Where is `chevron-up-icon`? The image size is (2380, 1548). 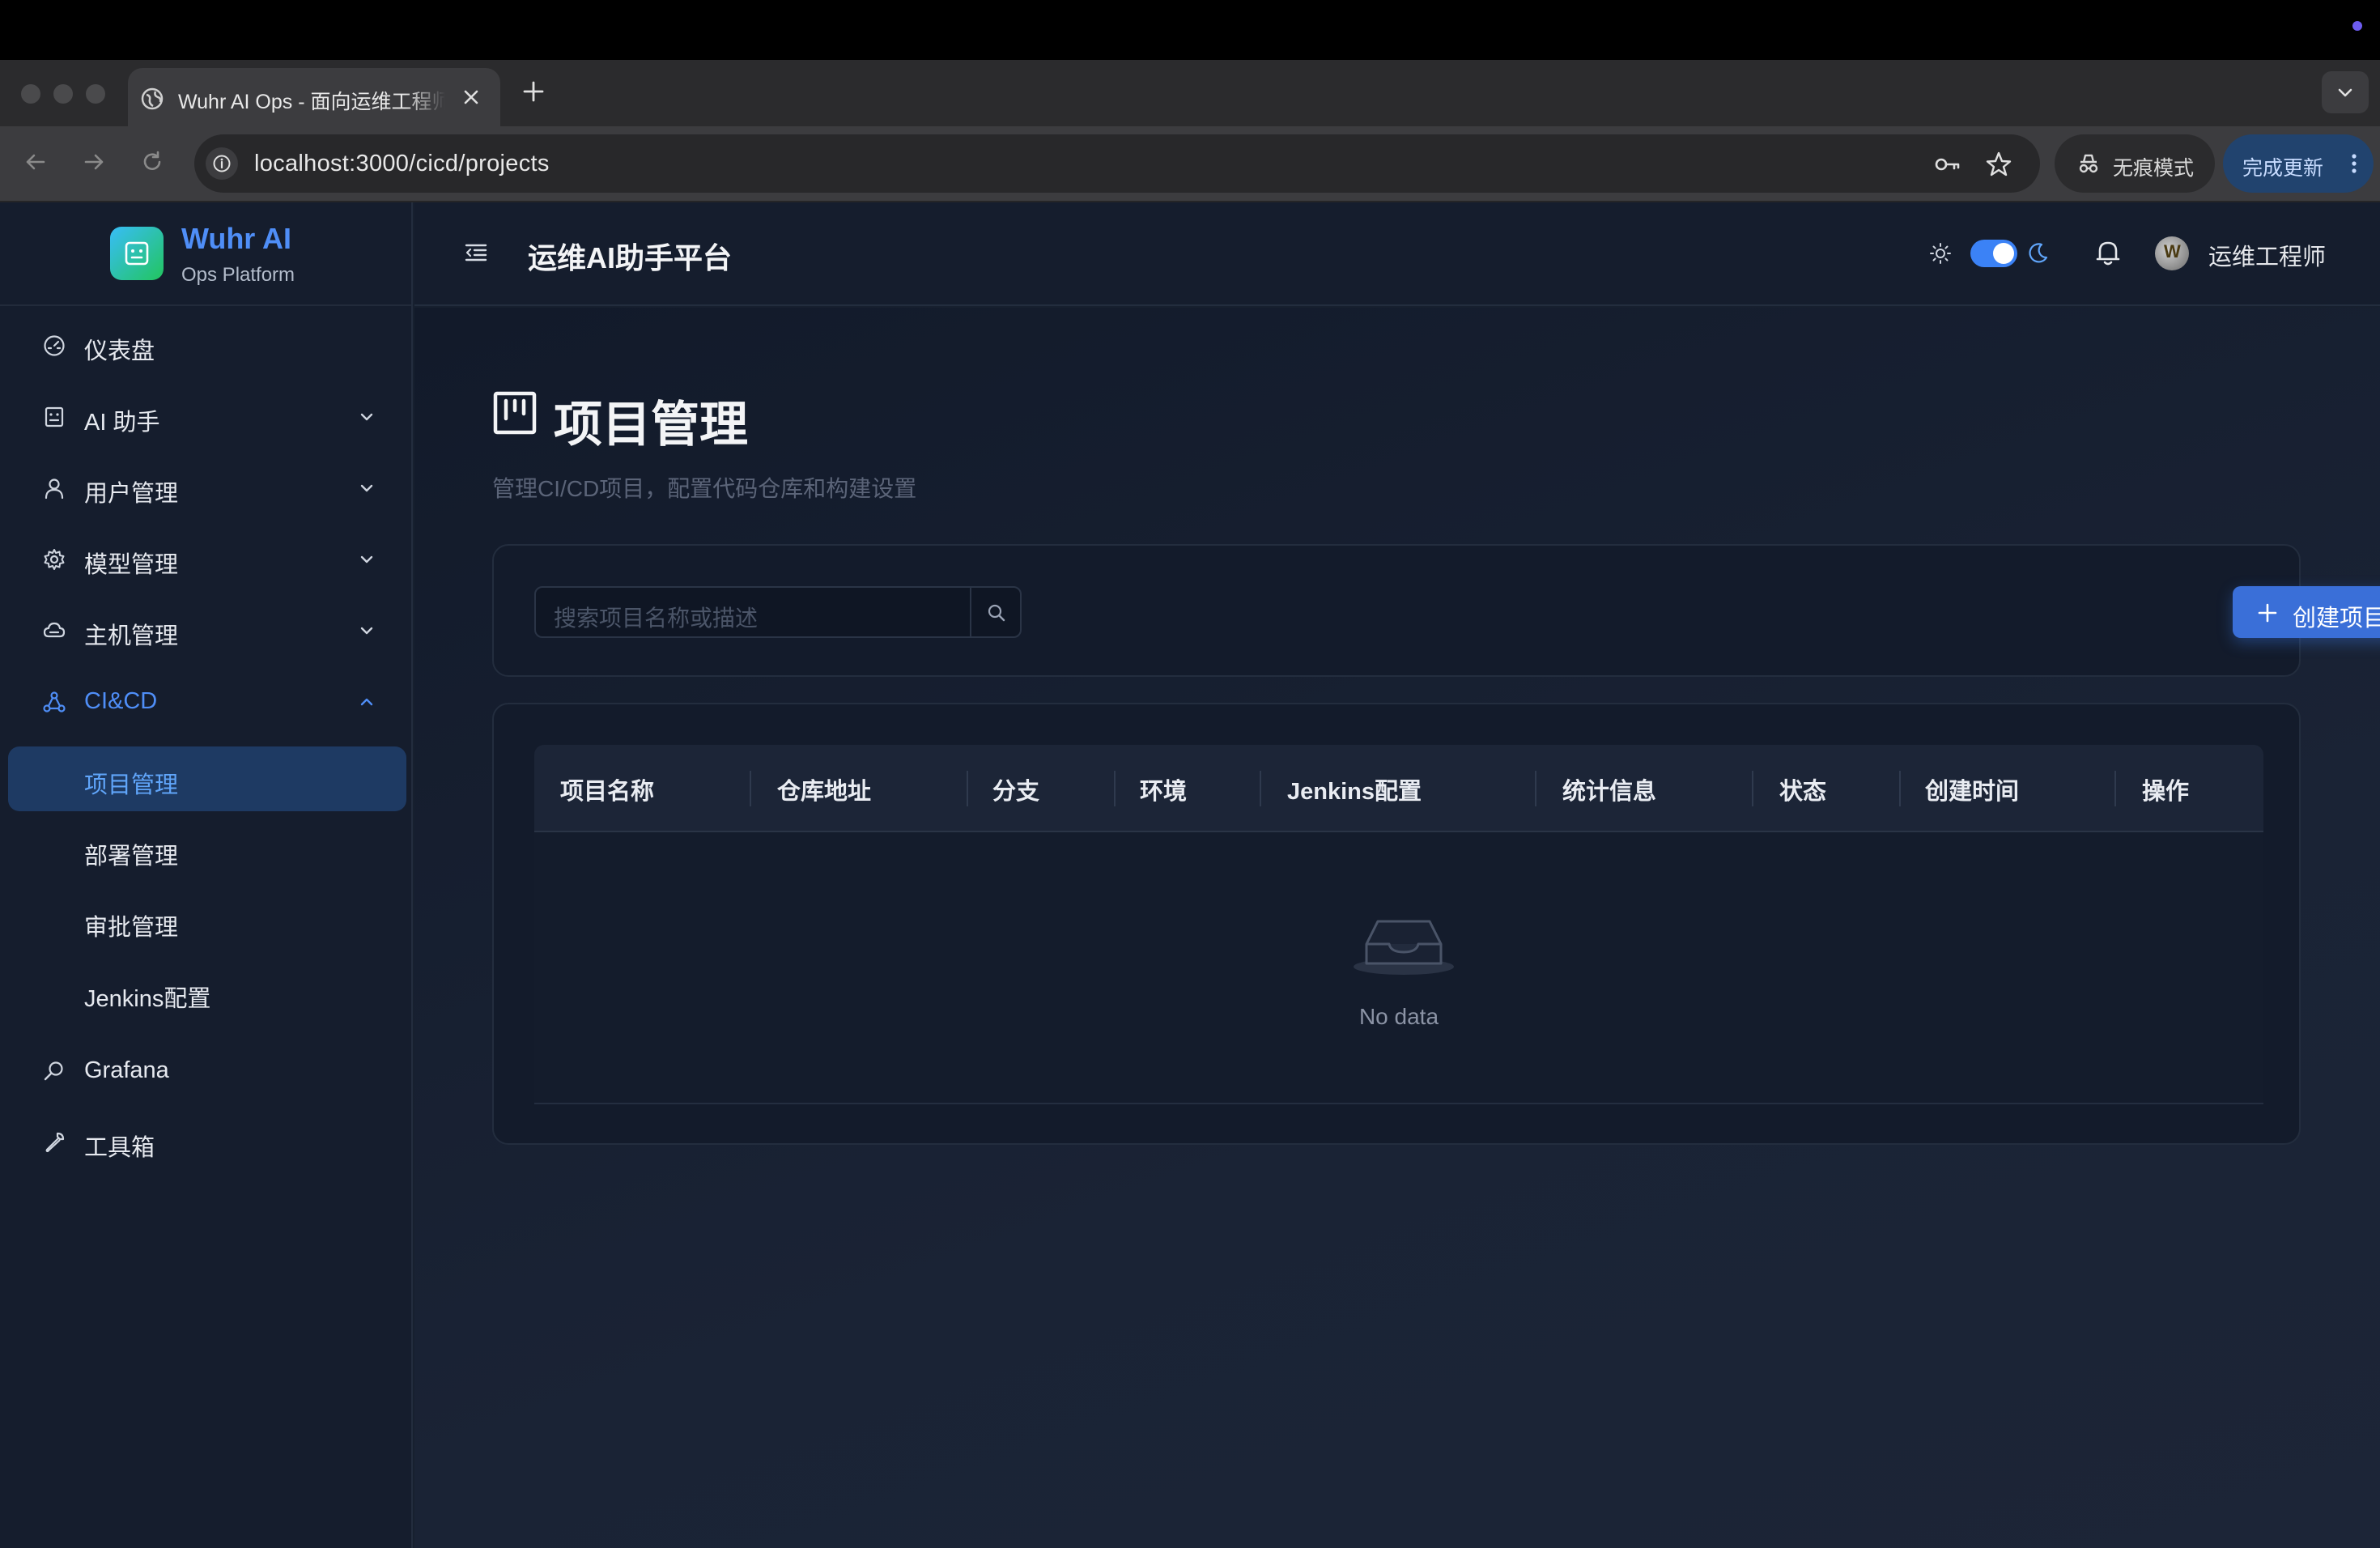 chevron-up-icon is located at coordinates (366, 702).